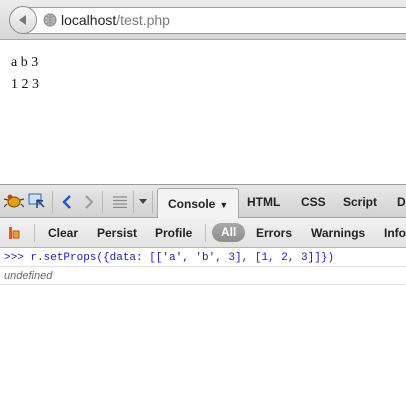 The height and width of the screenshot is (411, 406). What do you see at coordinates (395, 233) in the screenshot?
I see `filter-info-button: Info` at bounding box center [395, 233].